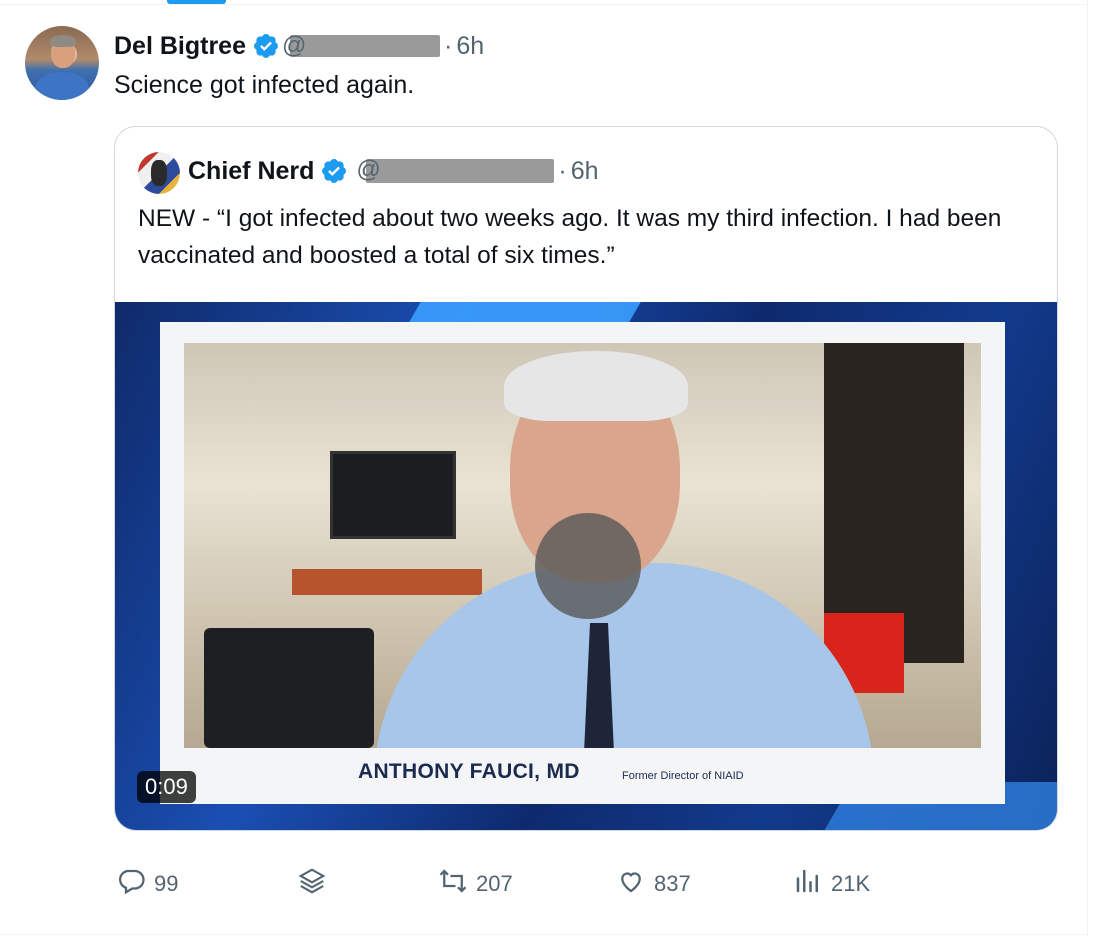 The width and height of the screenshot is (1098, 936). I want to click on action-bar: 99 207 837 21K, so click(543, 884).